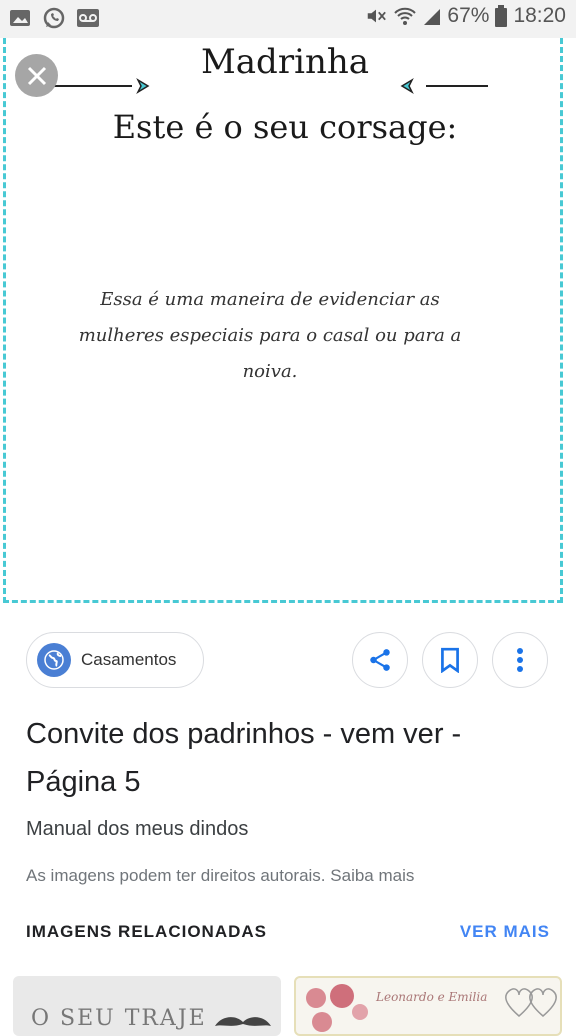 This screenshot has width=576, height=1036. I want to click on share-button, so click(380, 660).